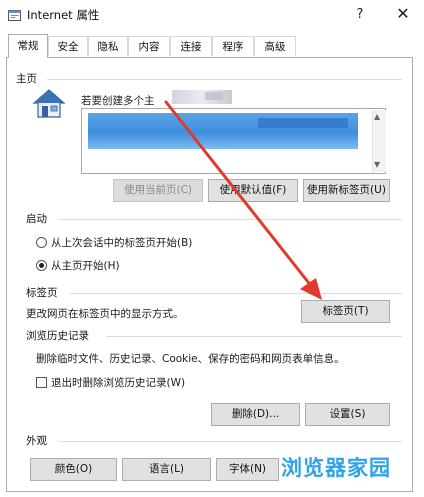 The image size is (424, 497). I want to click on tabs-divider, so click(236, 293).